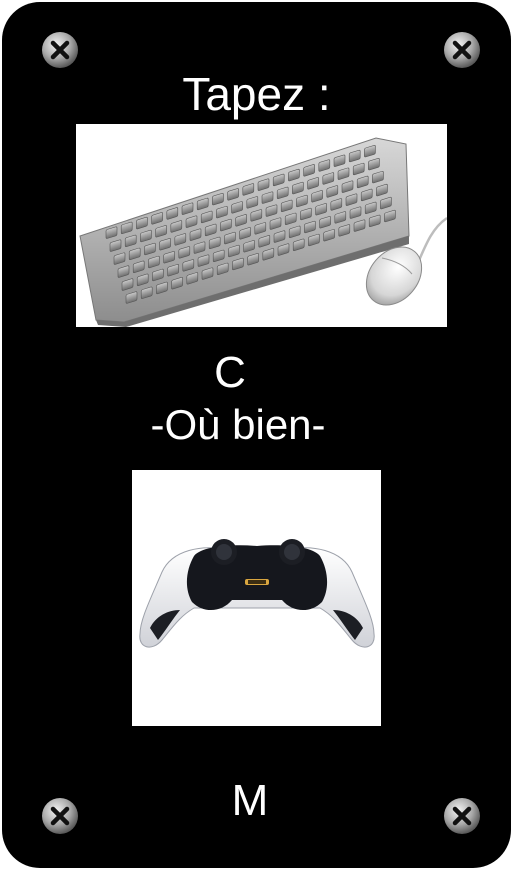  I want to click on controller-key-label: M, so click(250, 800).